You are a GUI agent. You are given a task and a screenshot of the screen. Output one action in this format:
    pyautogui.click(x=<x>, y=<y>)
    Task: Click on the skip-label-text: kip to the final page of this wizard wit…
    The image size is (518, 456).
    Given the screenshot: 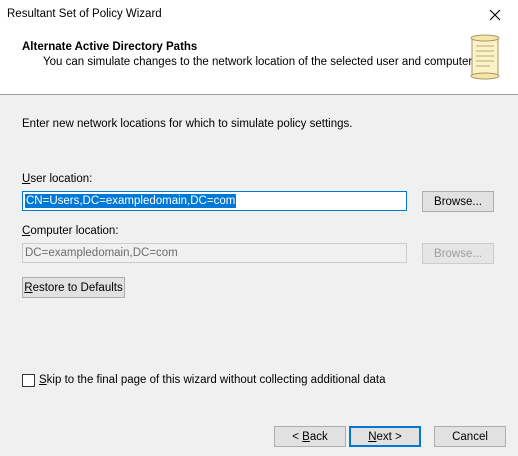 What is the action you would take?
    pyautogui.click(x=216, y=380)
    